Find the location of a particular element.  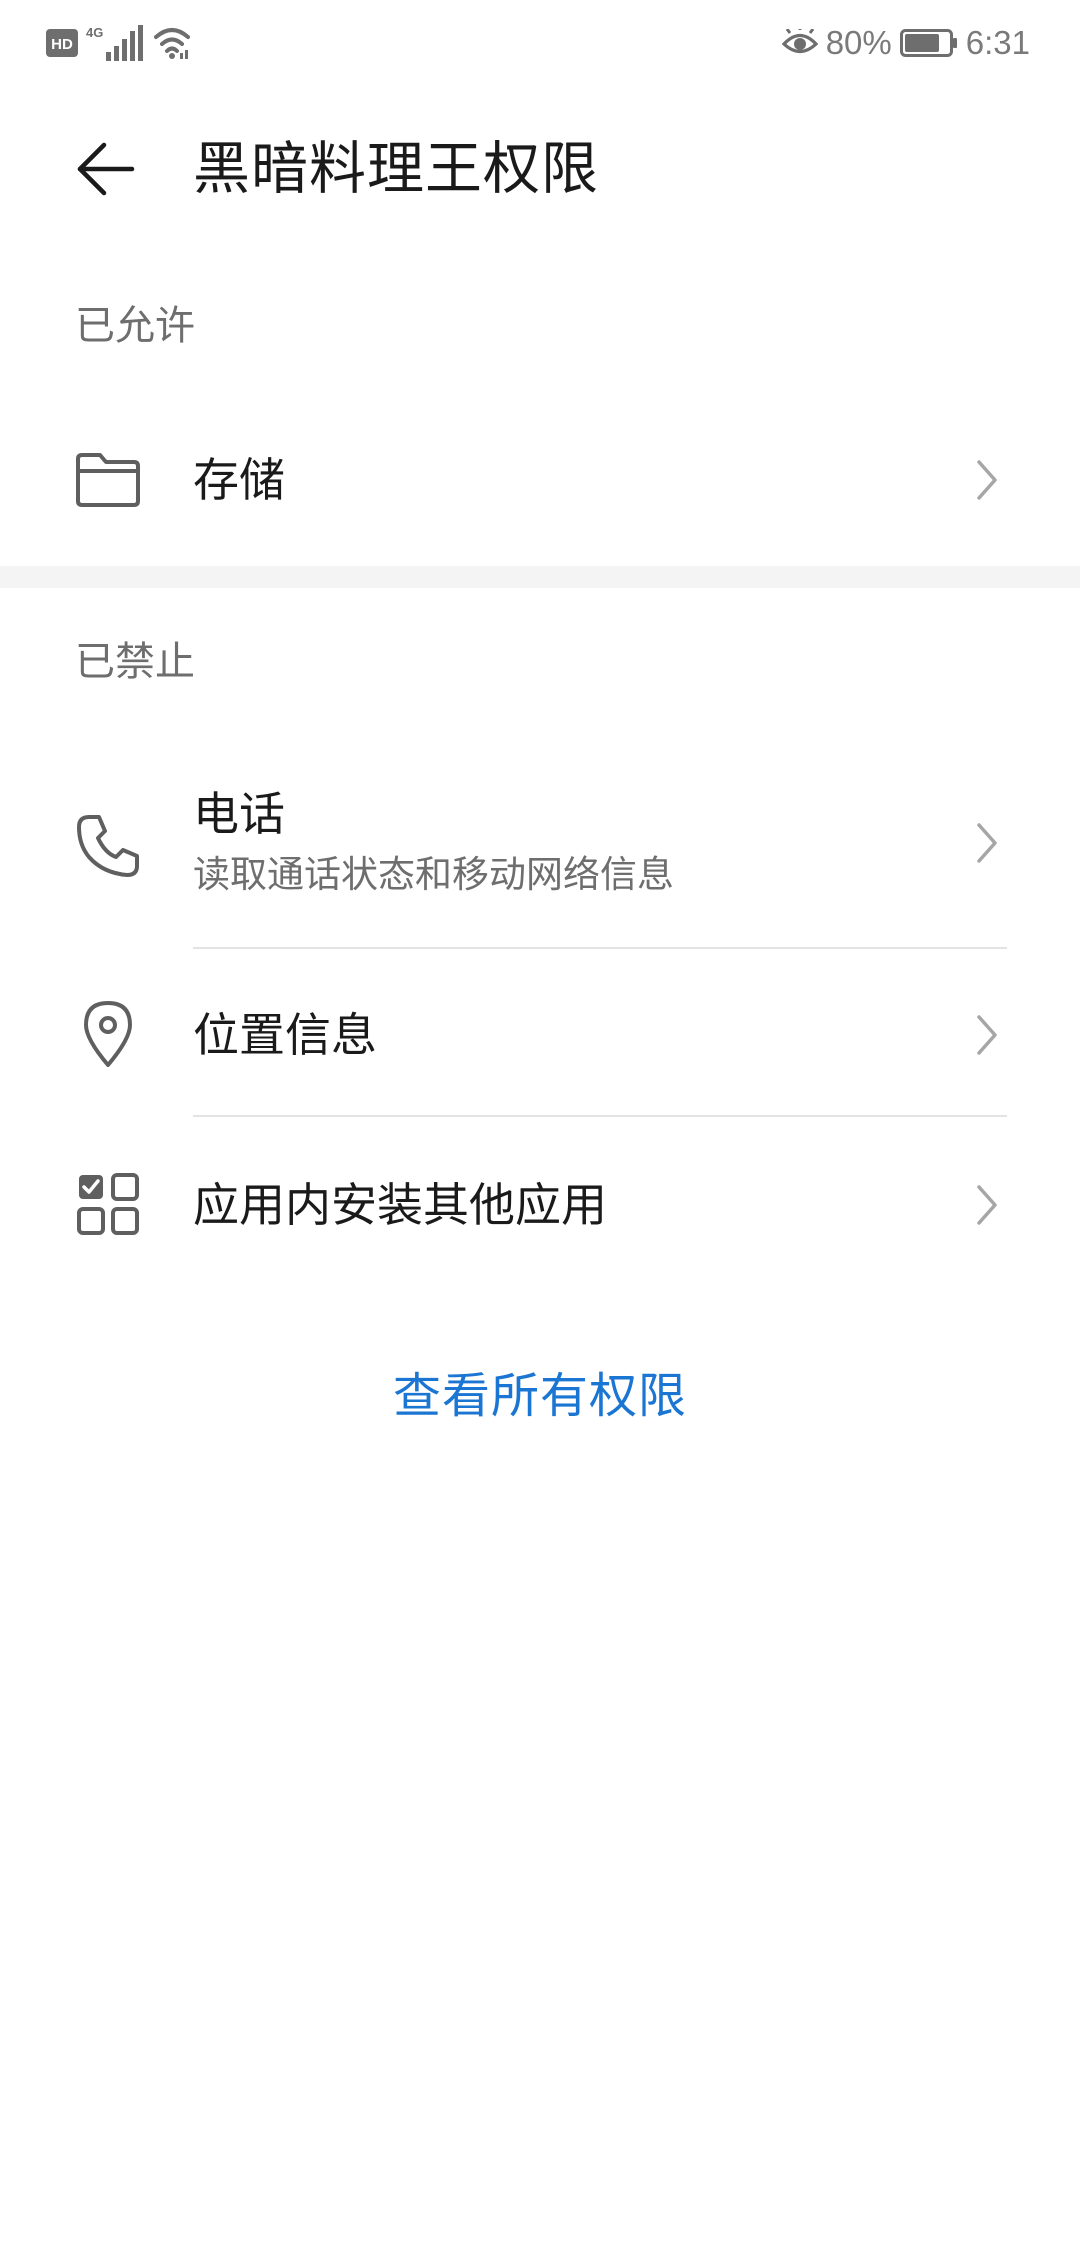

back-arrow-icon is located at coordinates (106, 169).